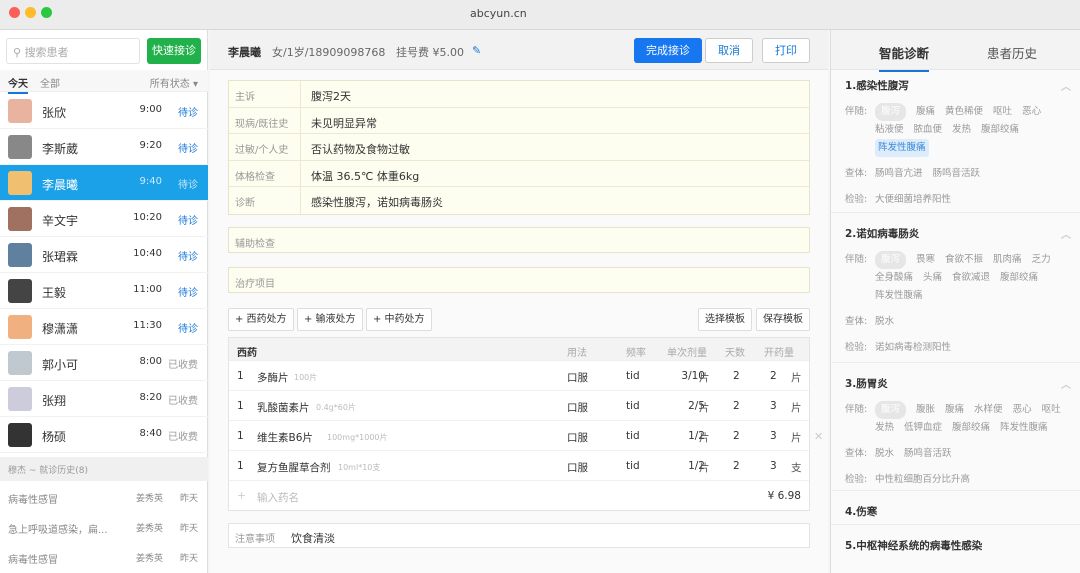  What do you see at coordinates (104, 399) in the screenshot?
I see `patient-row: 张翔 8:20 已收费` at bounding box center [104, 399].